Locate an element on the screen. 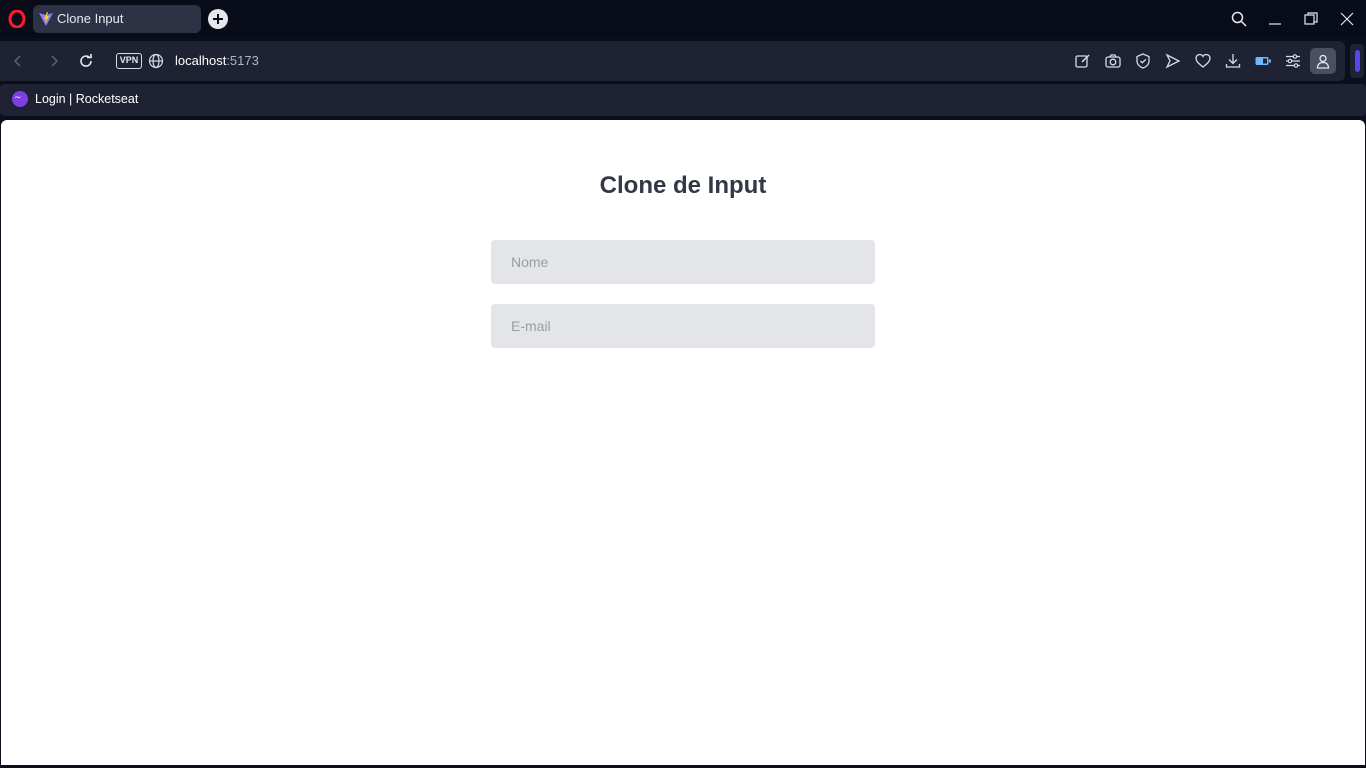 The image size is (1366, 768). tab-clone-input: Clone Input is located at coordinates (117, 19).